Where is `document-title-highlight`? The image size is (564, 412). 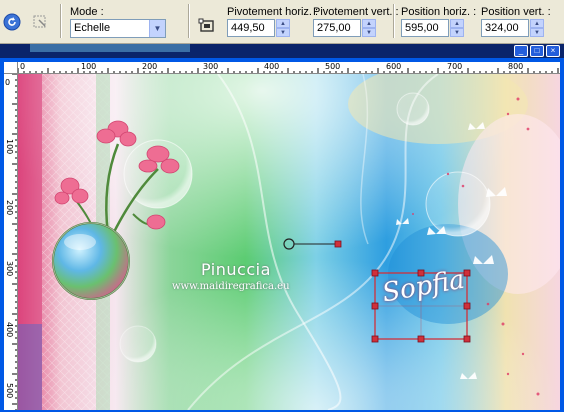
document-title-highlight is located at coordinates (110, 48).